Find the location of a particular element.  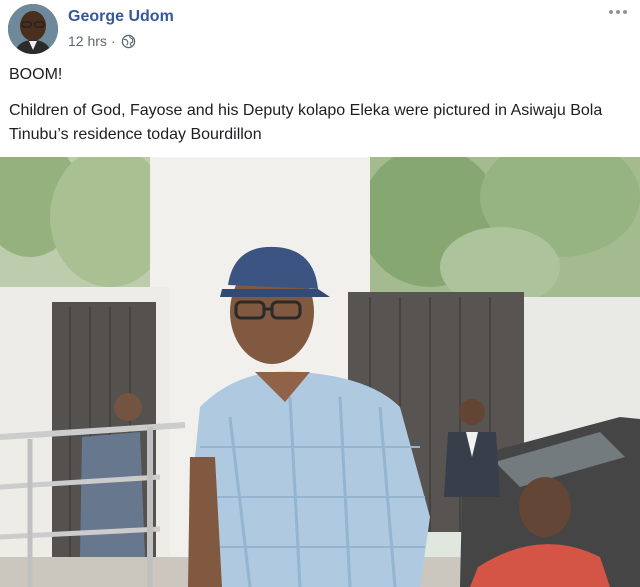

post-meta: 12 hrs · is located at coordinates (102, 41).